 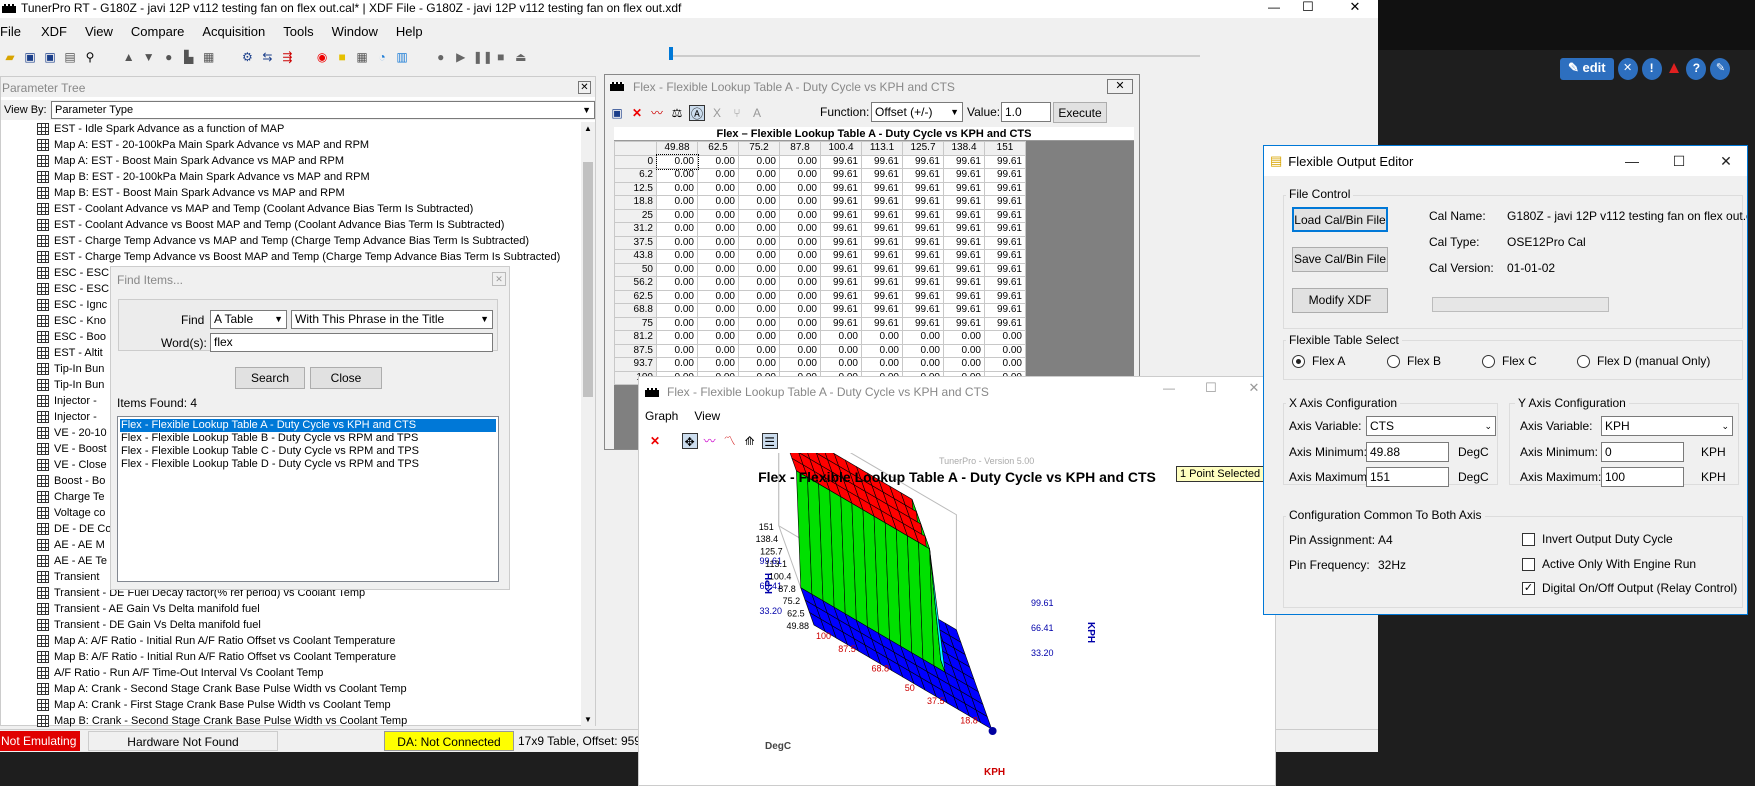 What do you see at coordinates (1488, 361) in the screenshot?
I see `flex-c-radio` at bounding box center [1488, 361].